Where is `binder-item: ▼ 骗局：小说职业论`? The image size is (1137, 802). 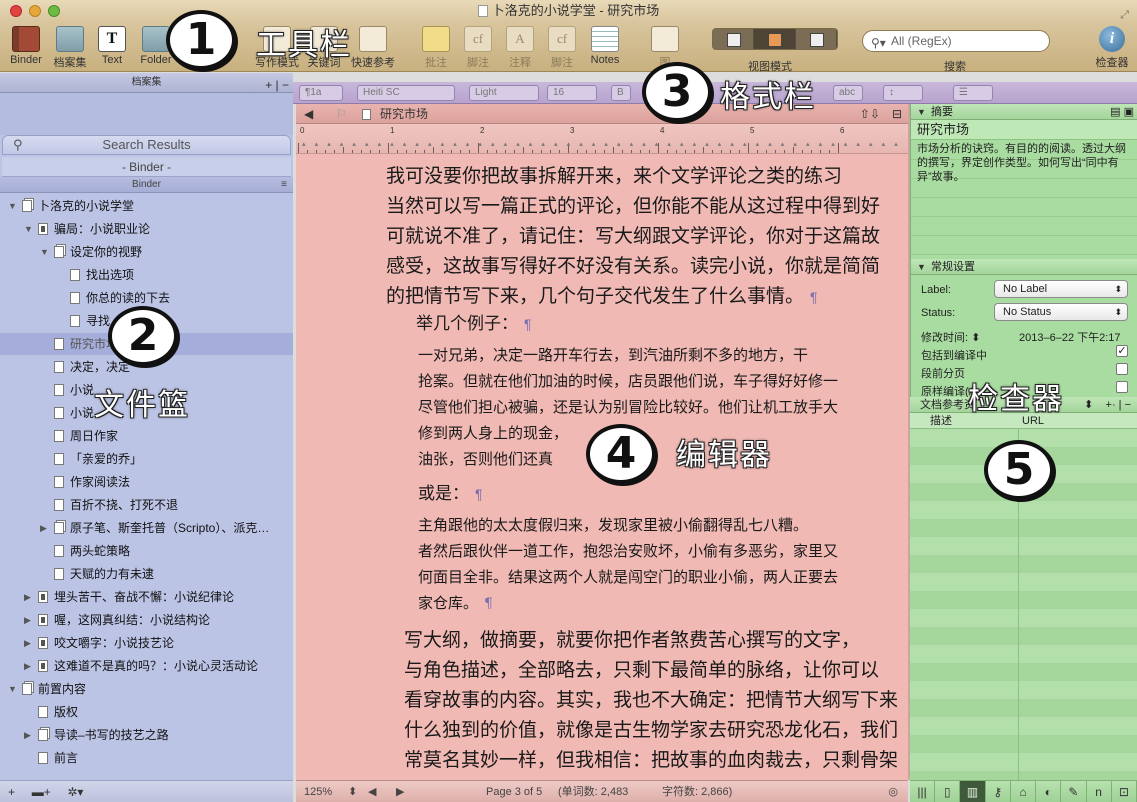 binder-item: ▼ 骗局：小说职业论 is located at coordinates (146, 229).